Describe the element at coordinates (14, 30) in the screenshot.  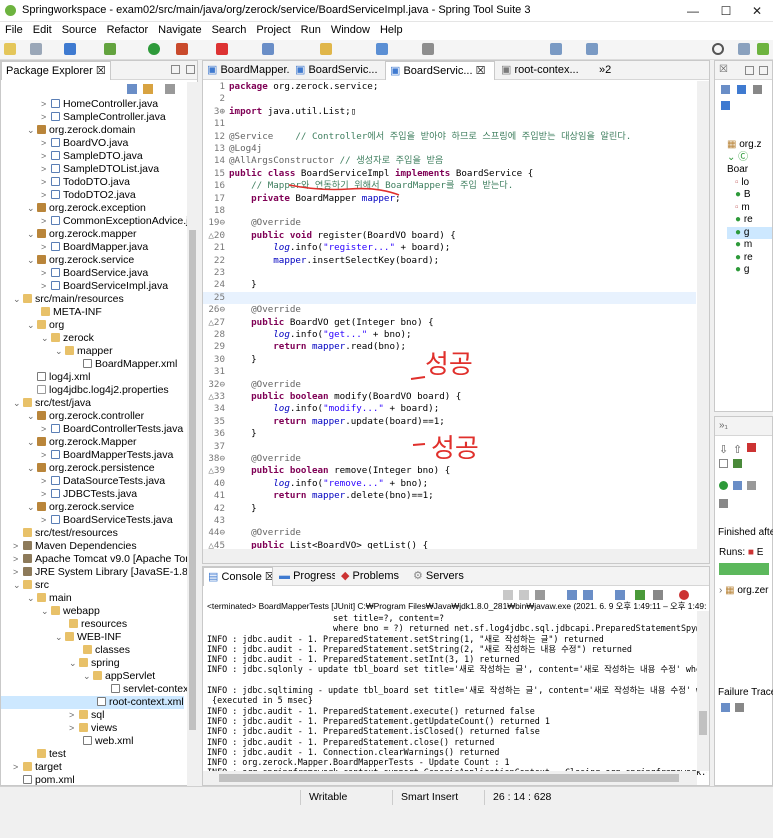
I see `menu-file: File` at that location.